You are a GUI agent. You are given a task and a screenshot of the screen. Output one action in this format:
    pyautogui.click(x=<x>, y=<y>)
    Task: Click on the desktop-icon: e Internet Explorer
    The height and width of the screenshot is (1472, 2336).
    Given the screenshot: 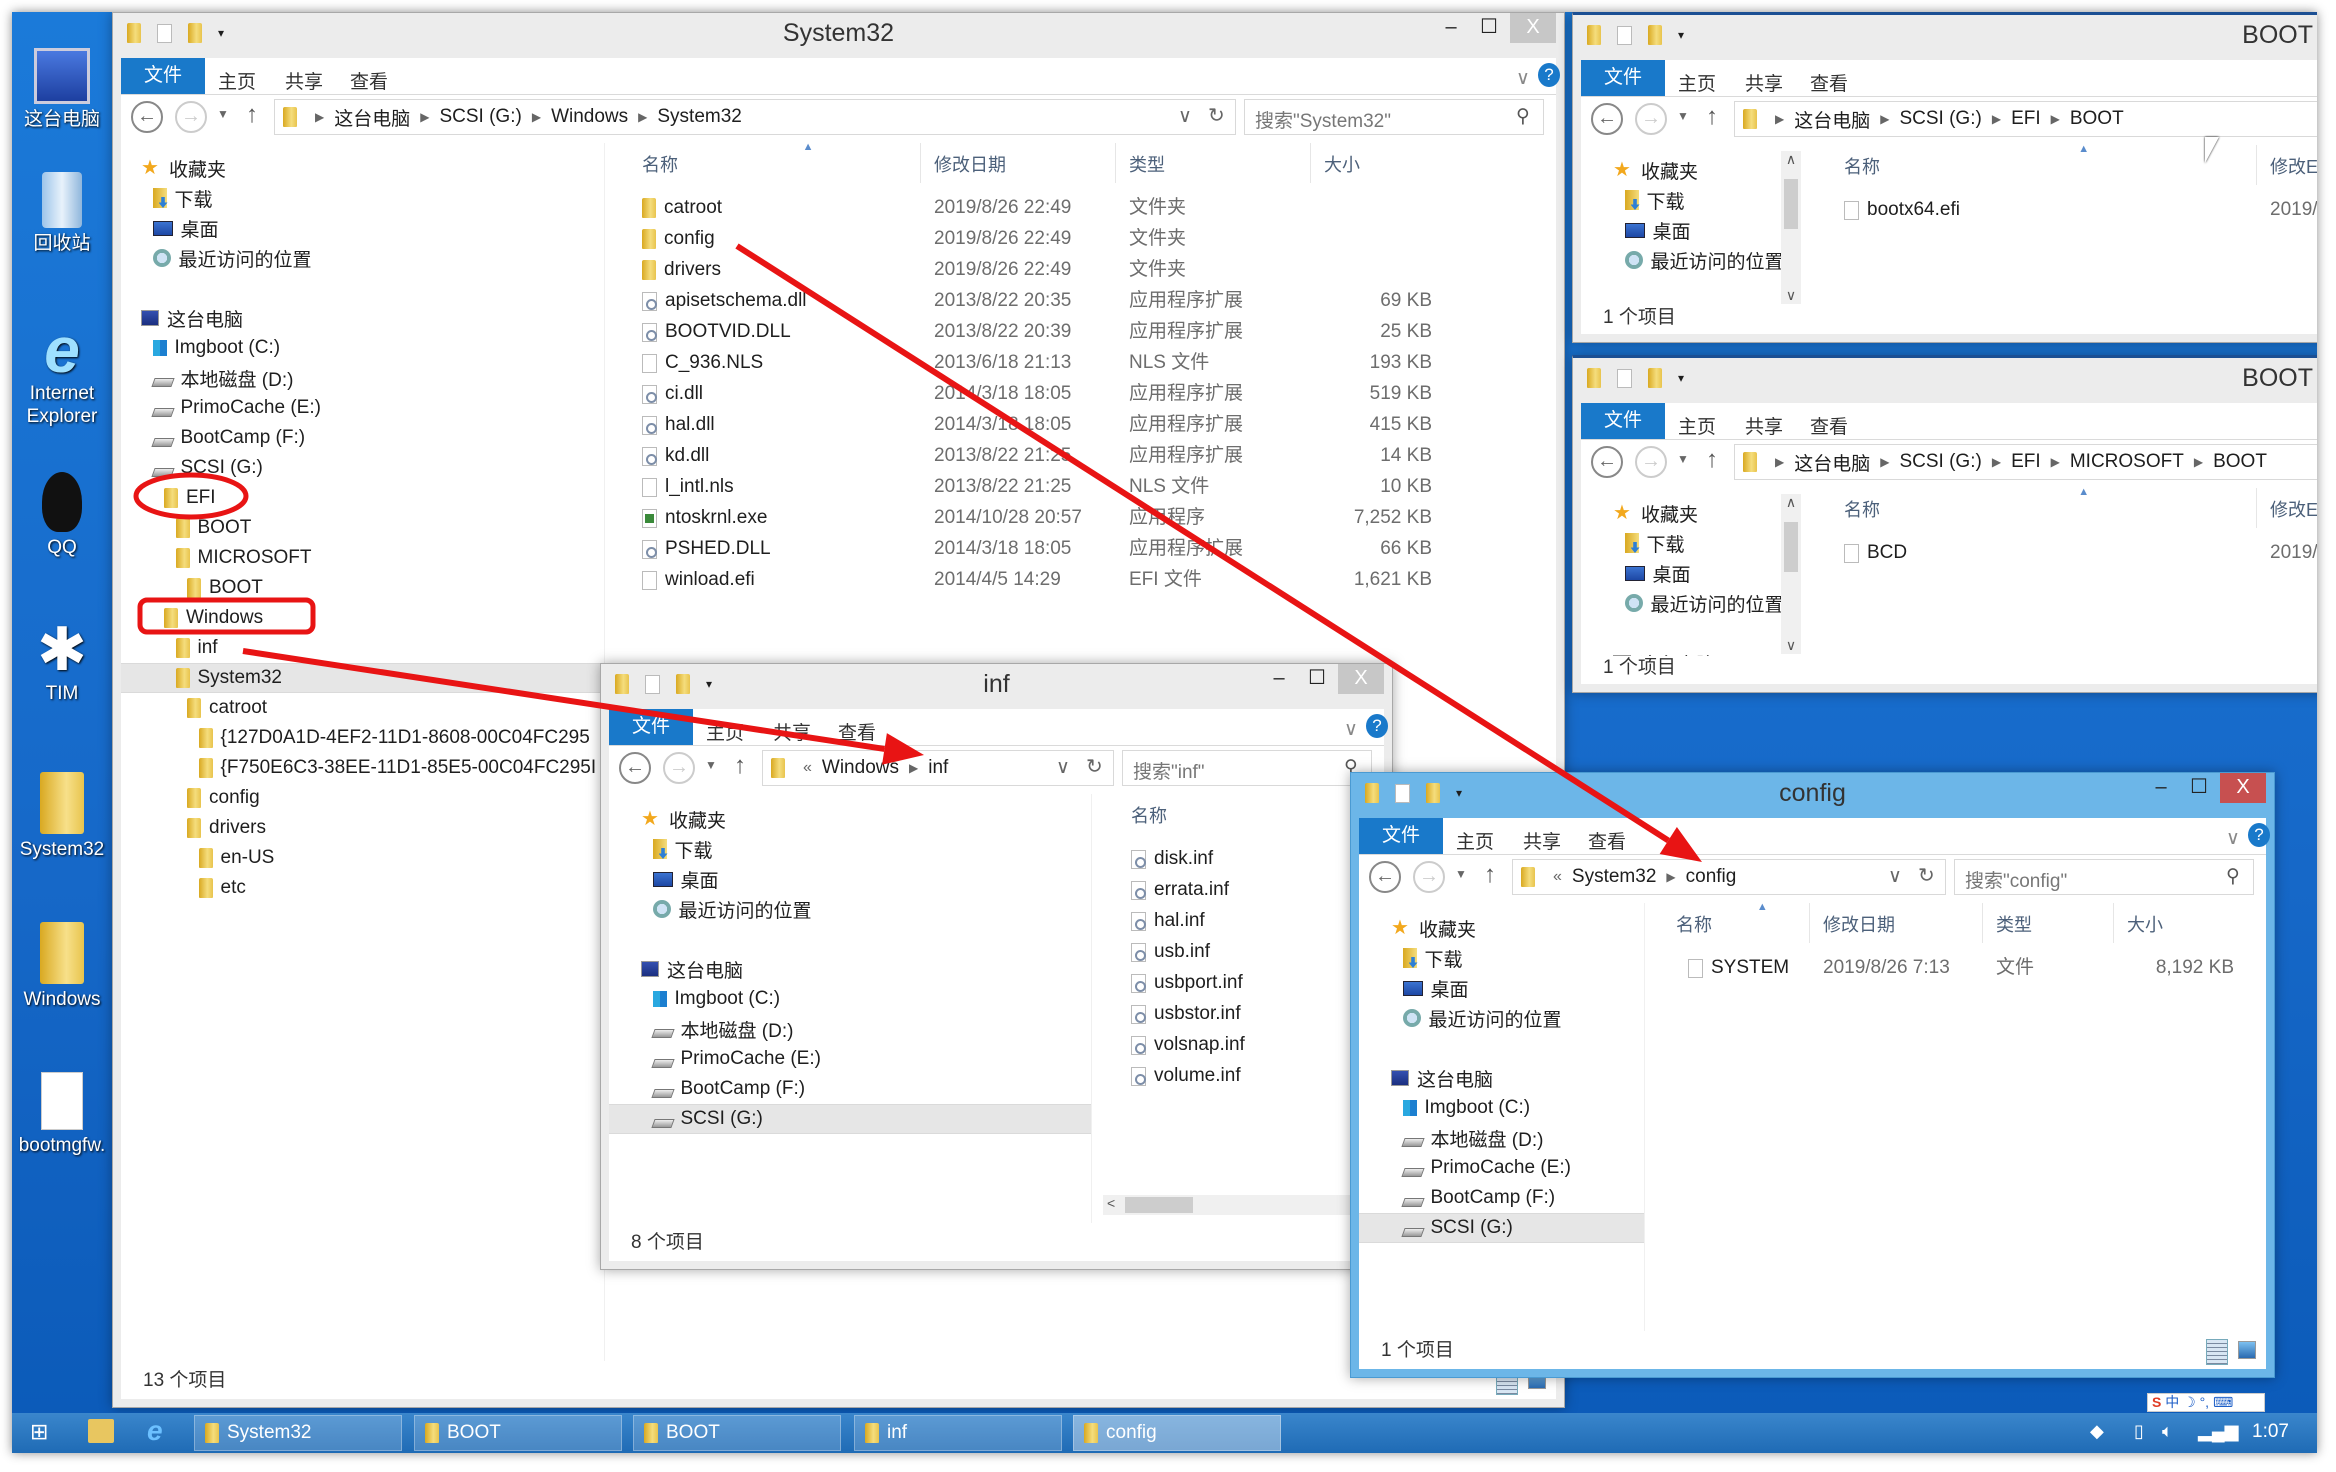 What is the action you would take?
    pyautogui.click(x=62, y=373)
    